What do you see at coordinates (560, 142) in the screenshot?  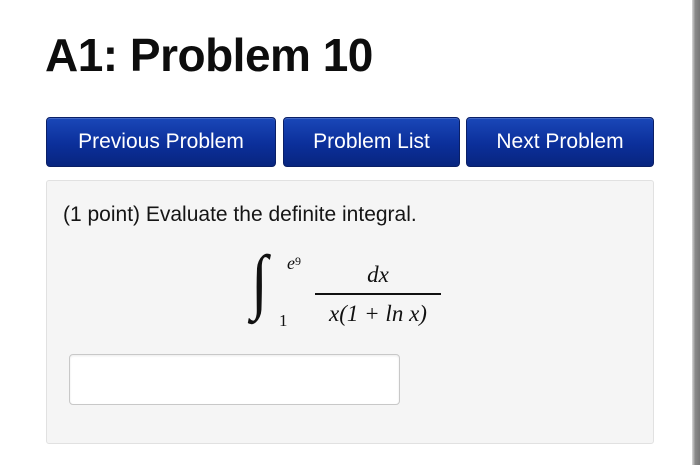 I see `next-problem-button: Next Problem` at bounding box center [560, 142].